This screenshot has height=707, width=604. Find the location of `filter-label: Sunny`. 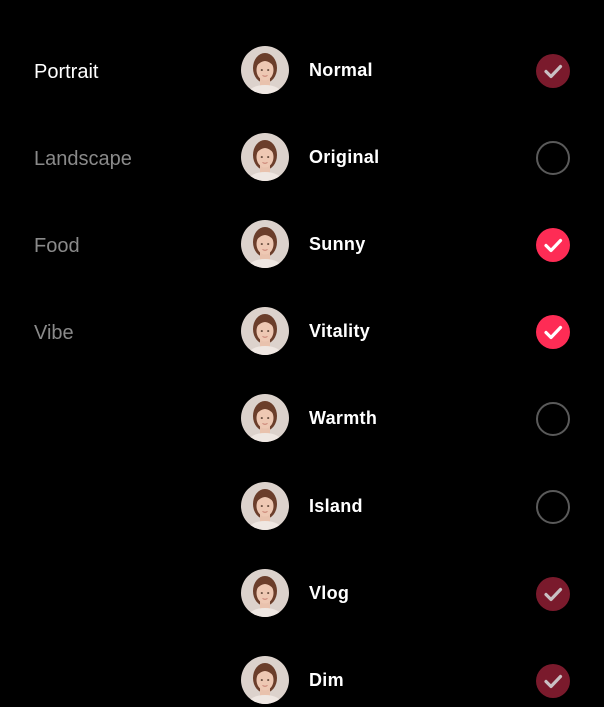

filter-label: Sunny is located at coordinates (337, 244).